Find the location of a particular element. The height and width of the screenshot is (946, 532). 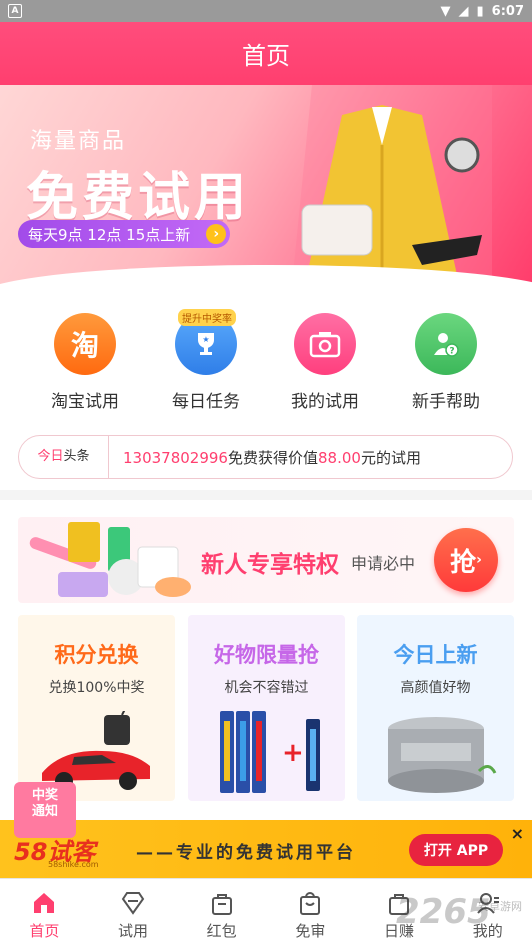

tab-trial: 试用 is located at coordinates (133, 912).